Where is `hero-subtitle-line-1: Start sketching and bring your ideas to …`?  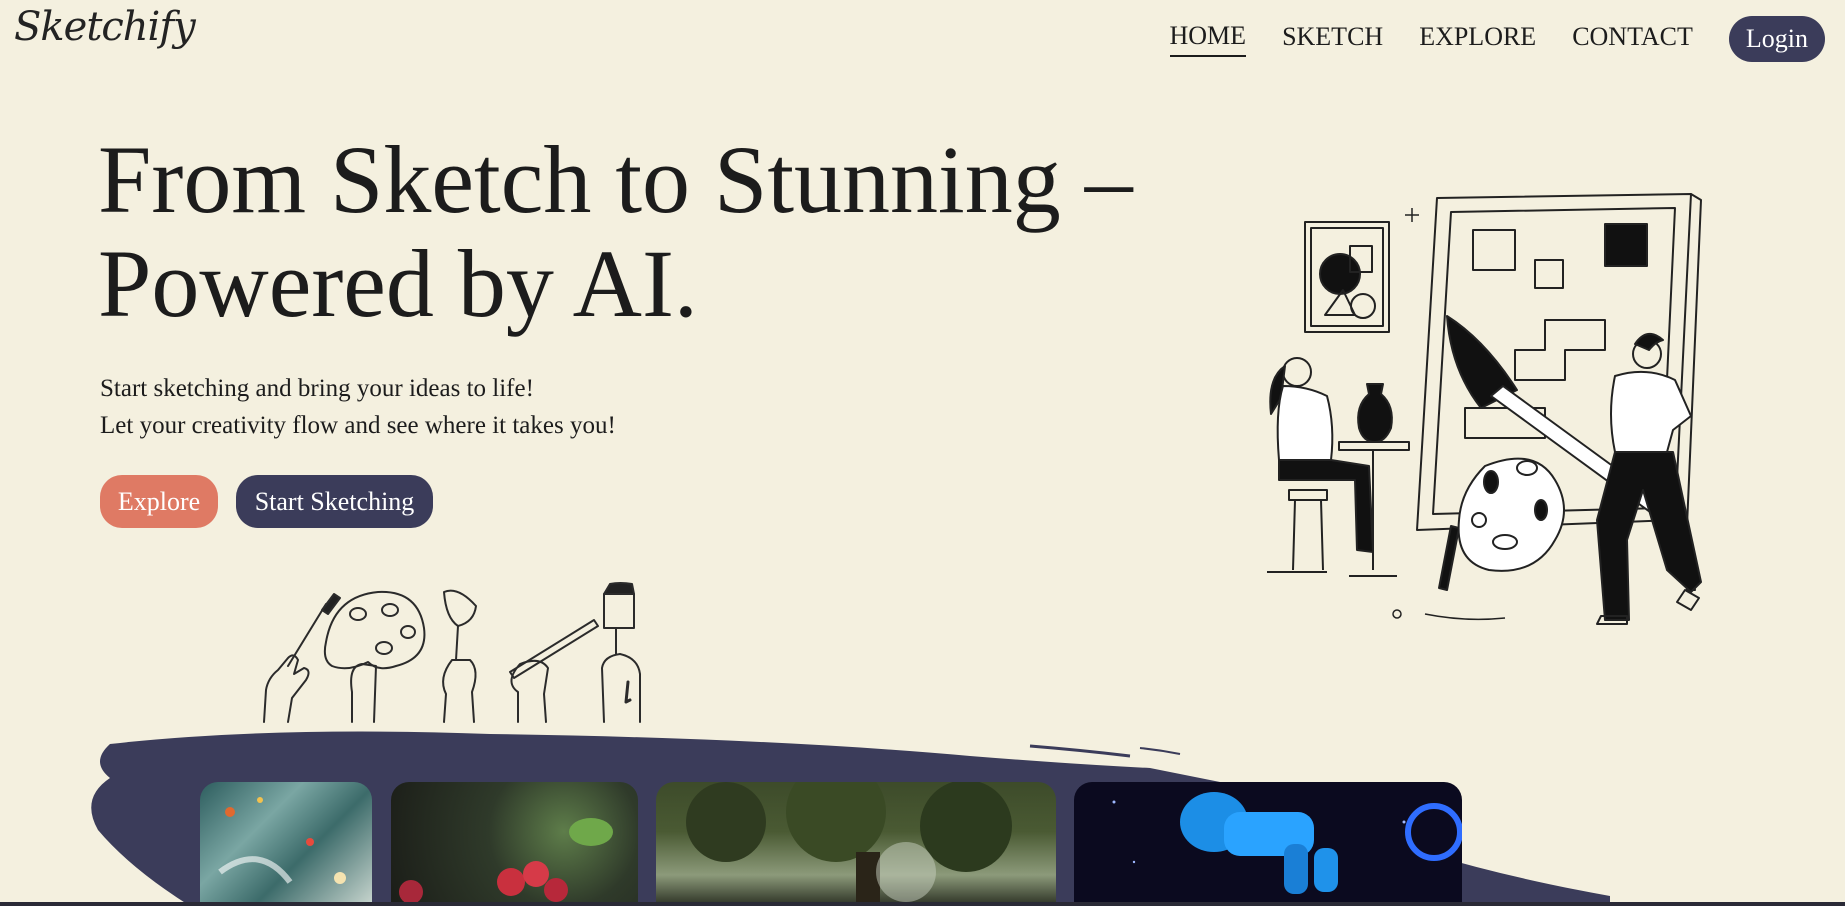
hero-subtitle-line-1: Start sketching and bring your ideas to … is located at coordinates (317, 388).